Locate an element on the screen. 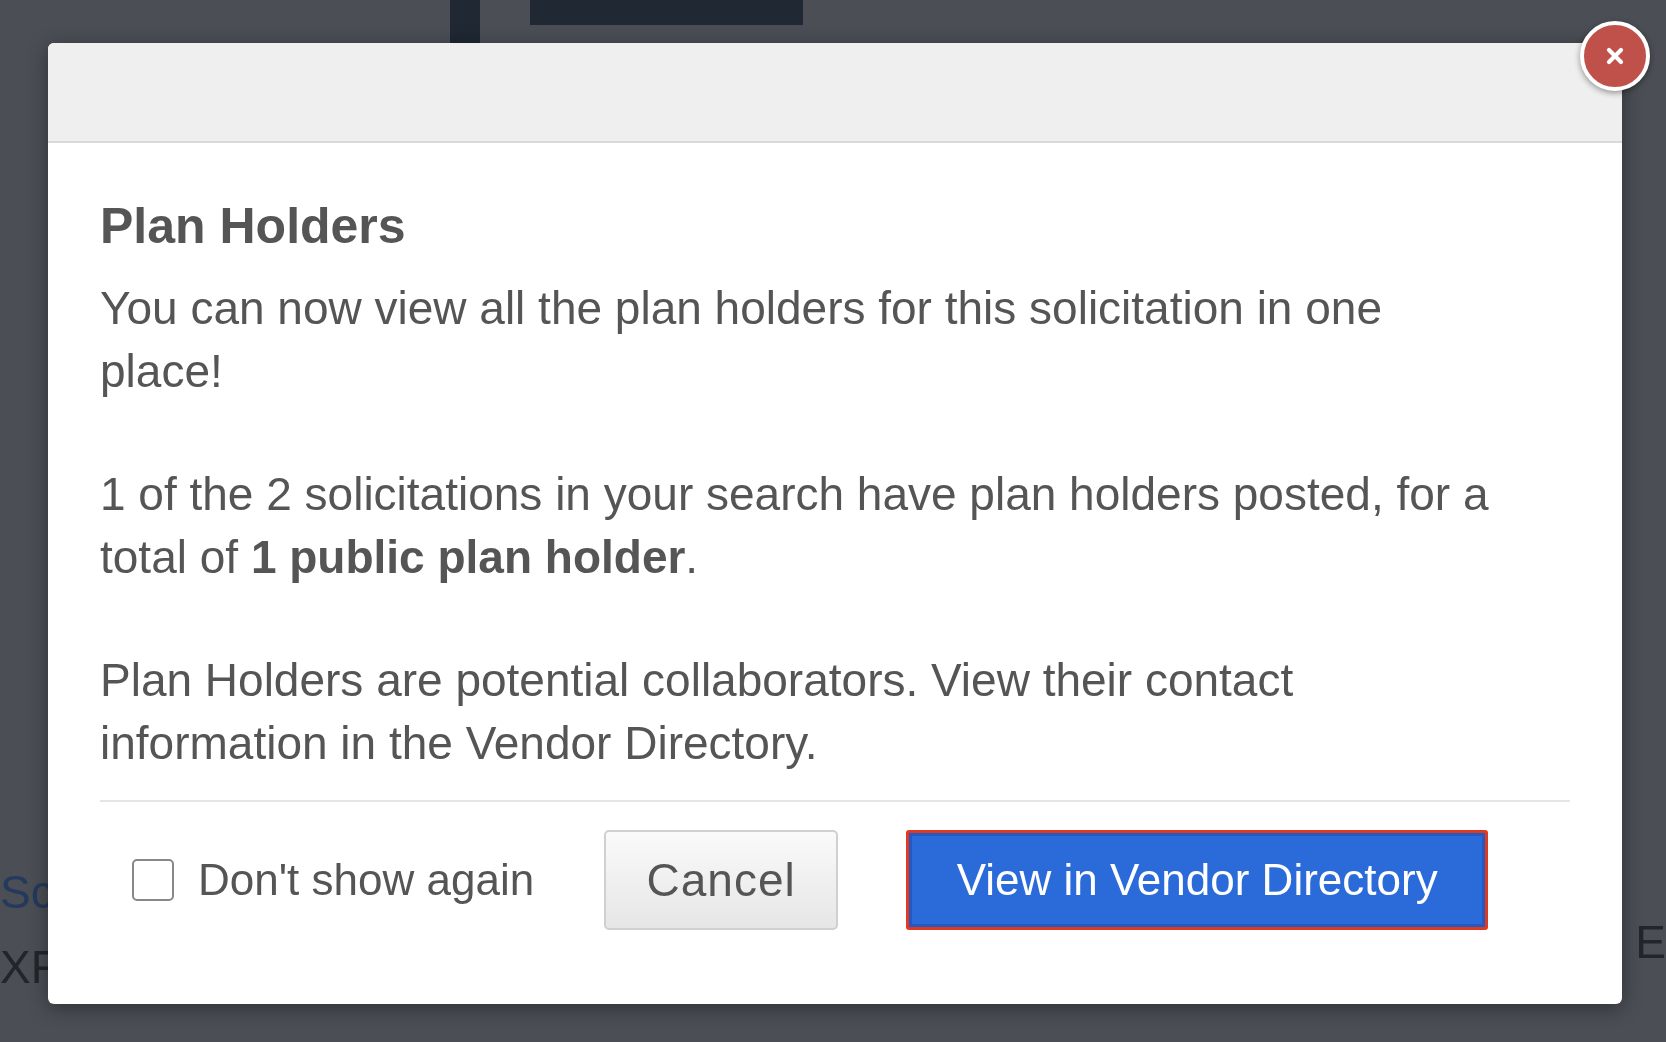 This screenshot has height=1042, width=1666. close-button is located at coordinates (1615, 56).